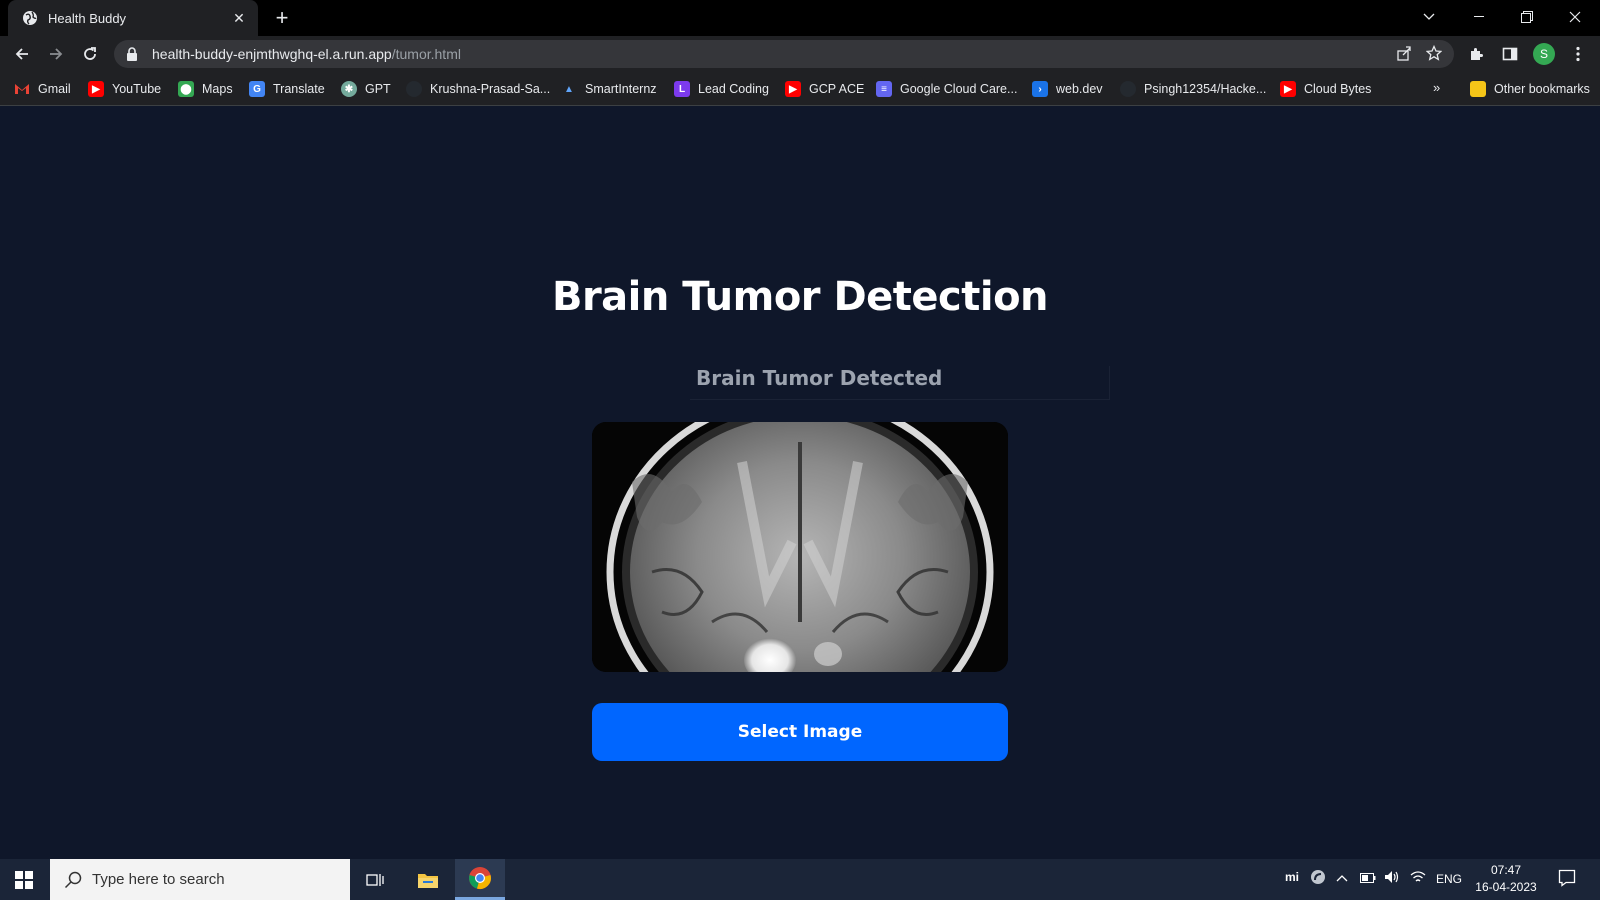 This screenshot has width=1600, height=900. Describe the element at coordinates (426, 54) in the screenshot. I see `url-path: /tumor.html` at that location.